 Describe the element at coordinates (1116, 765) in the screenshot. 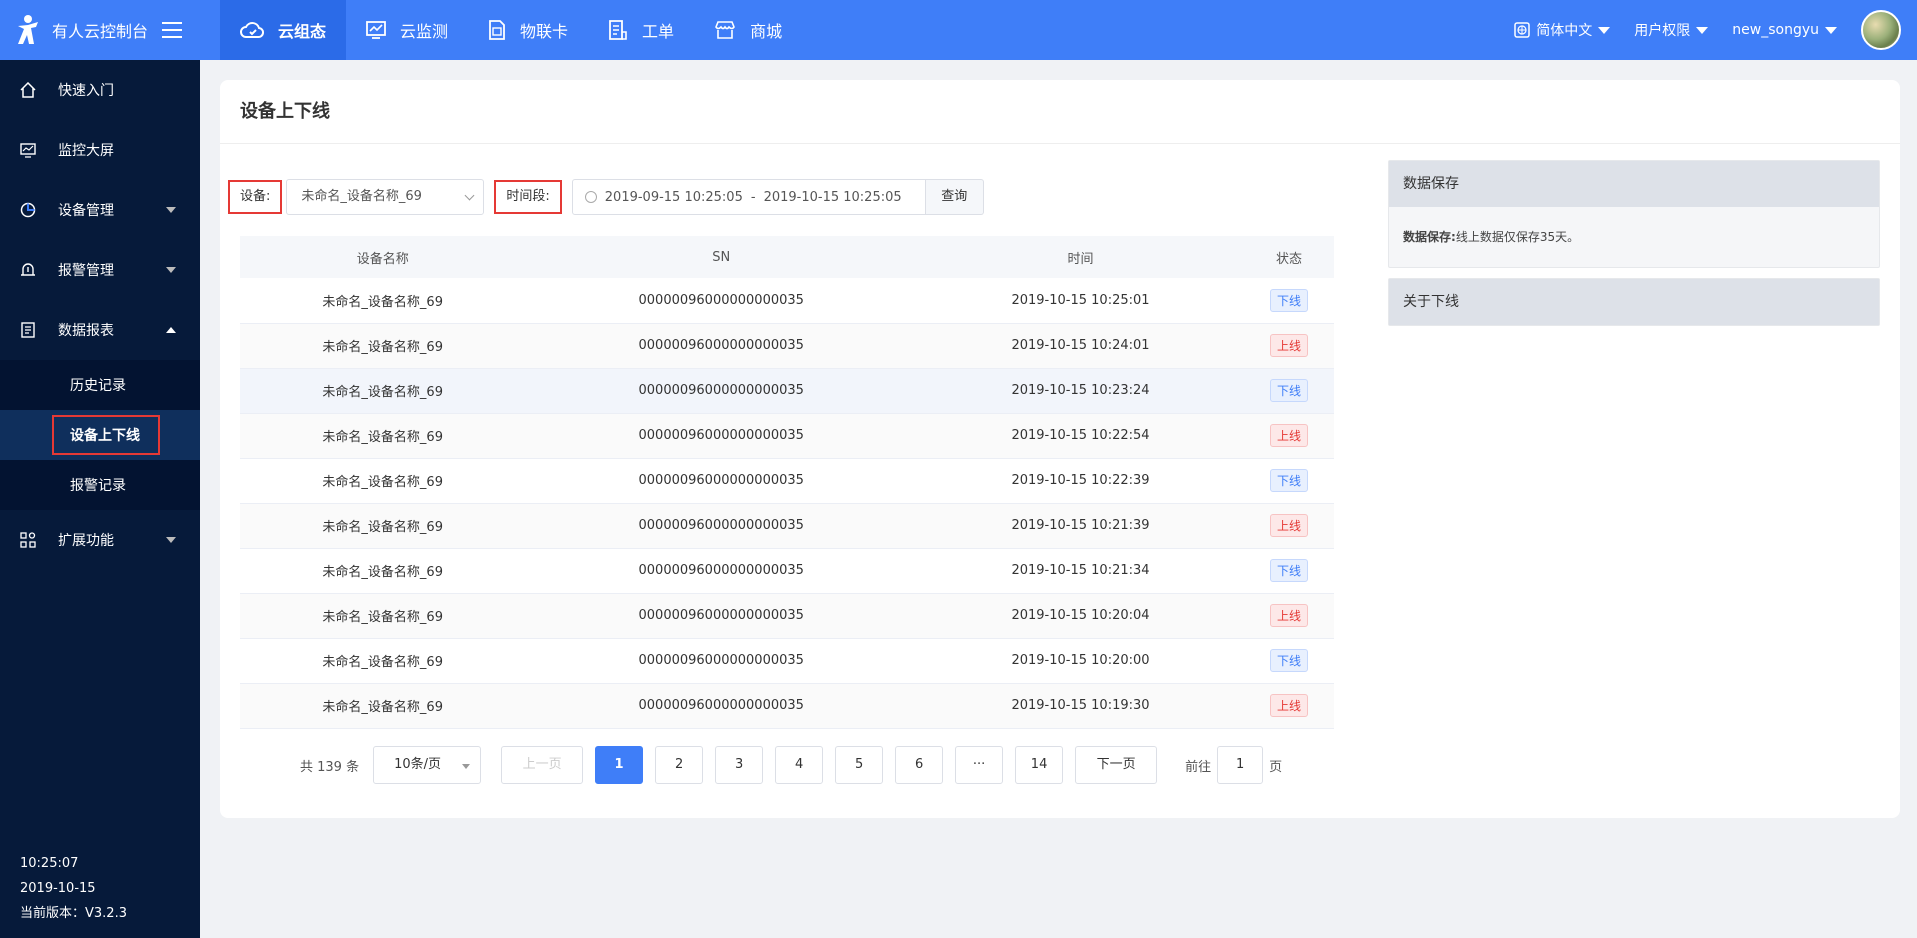

I see `next-page-button: 下一页` at that location.